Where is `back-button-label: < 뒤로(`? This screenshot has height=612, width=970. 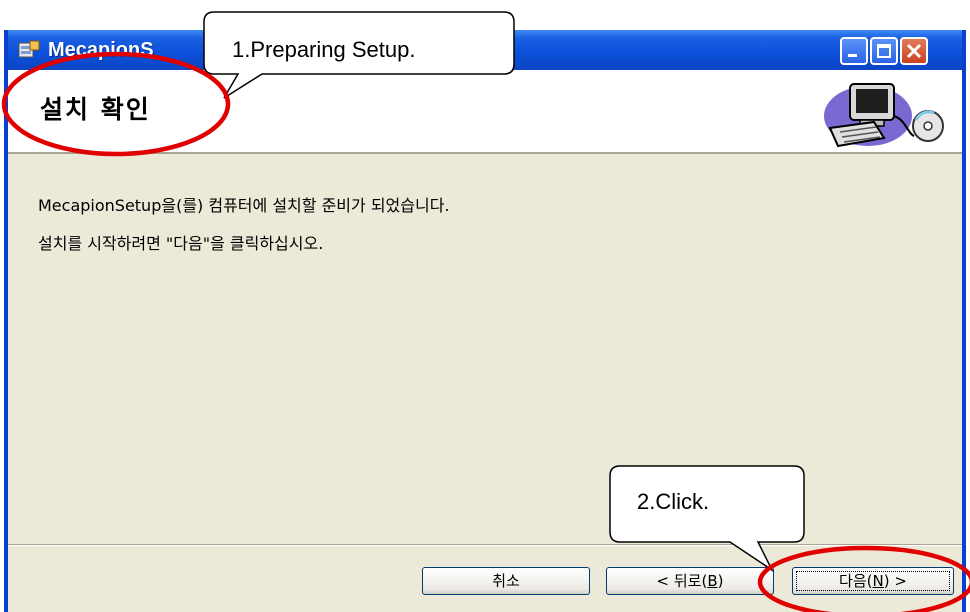
back-button-label: < 뒤로( is located at coordinates (682, 581).